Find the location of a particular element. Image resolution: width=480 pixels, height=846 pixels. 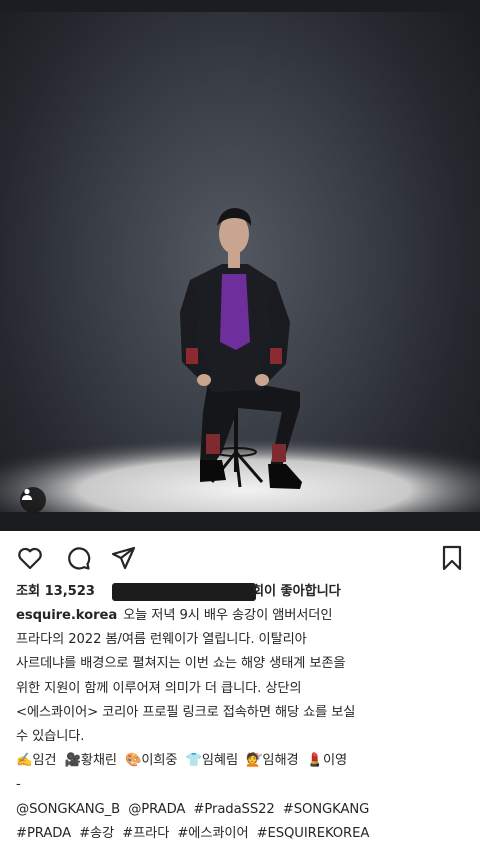

status-bar-strip is located at coordinates (240, 6).